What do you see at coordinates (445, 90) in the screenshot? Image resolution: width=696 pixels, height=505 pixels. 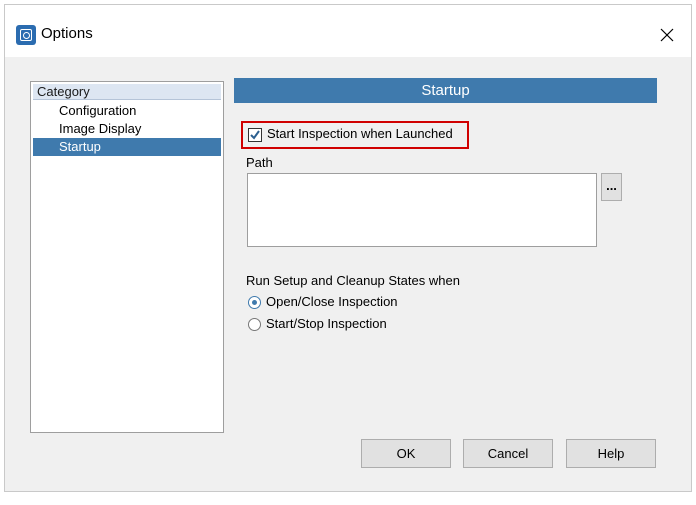 I see `section-title: Startup` at bounding box center [445, 90].